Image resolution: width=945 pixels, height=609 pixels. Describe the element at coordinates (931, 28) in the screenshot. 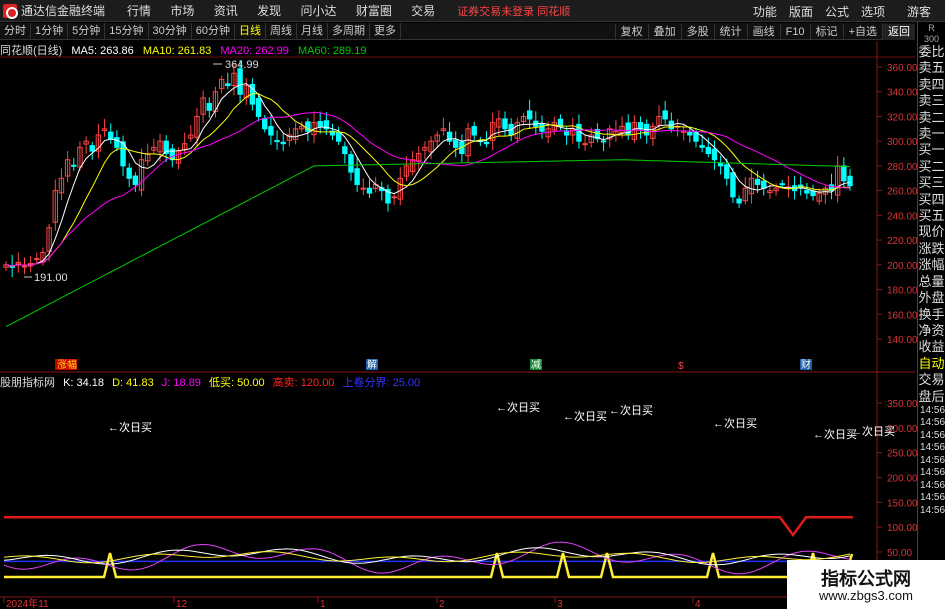

I see `sidebar-header-r: R` at that location.